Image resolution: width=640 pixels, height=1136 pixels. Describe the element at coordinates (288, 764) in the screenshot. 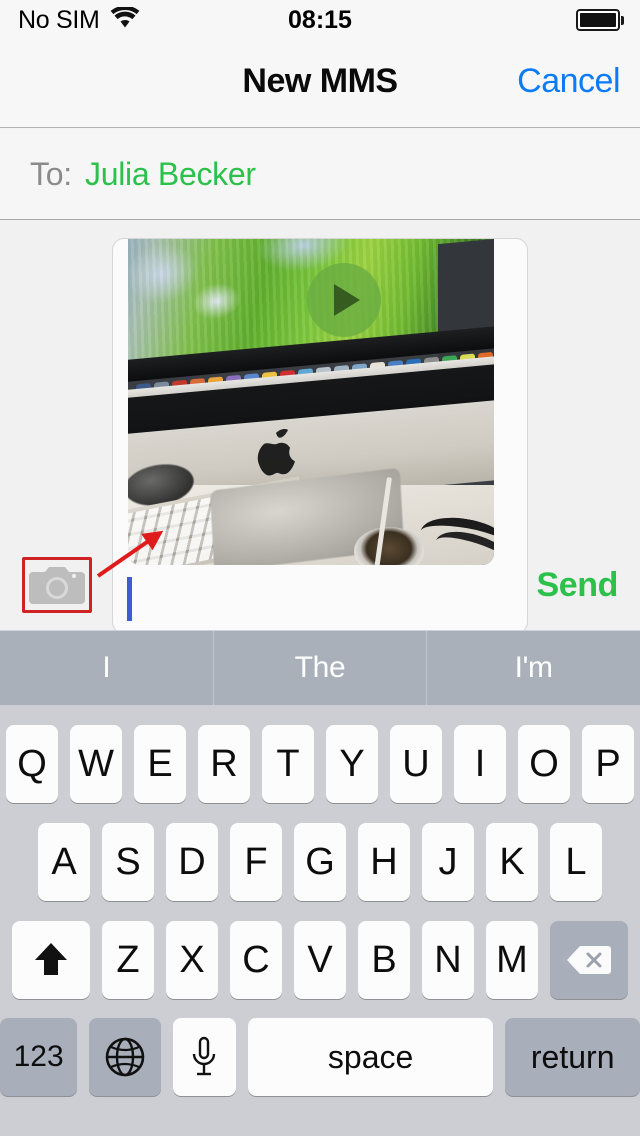

I see `key-t: T` at that location.